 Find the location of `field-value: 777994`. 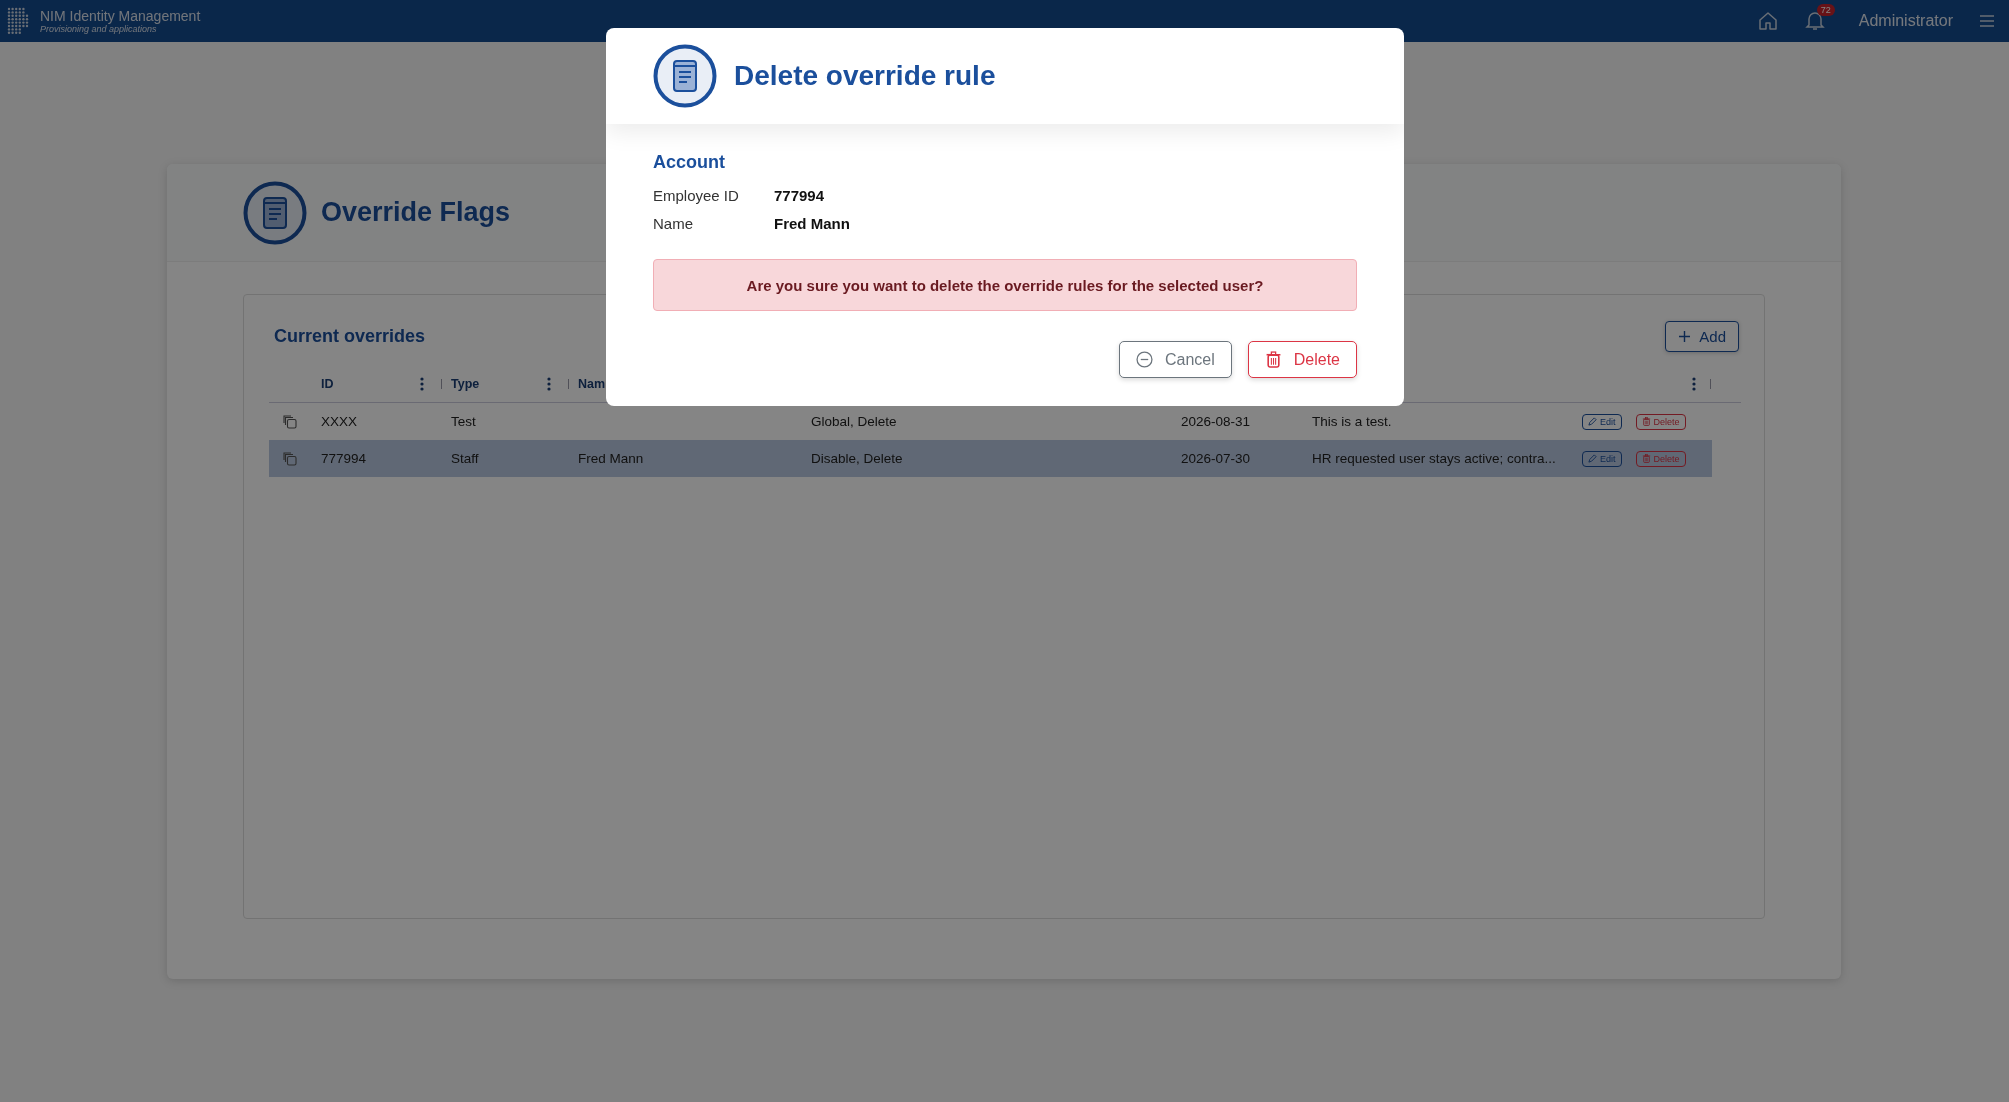

field-value: 777994 is located at coordinates (799, 195).